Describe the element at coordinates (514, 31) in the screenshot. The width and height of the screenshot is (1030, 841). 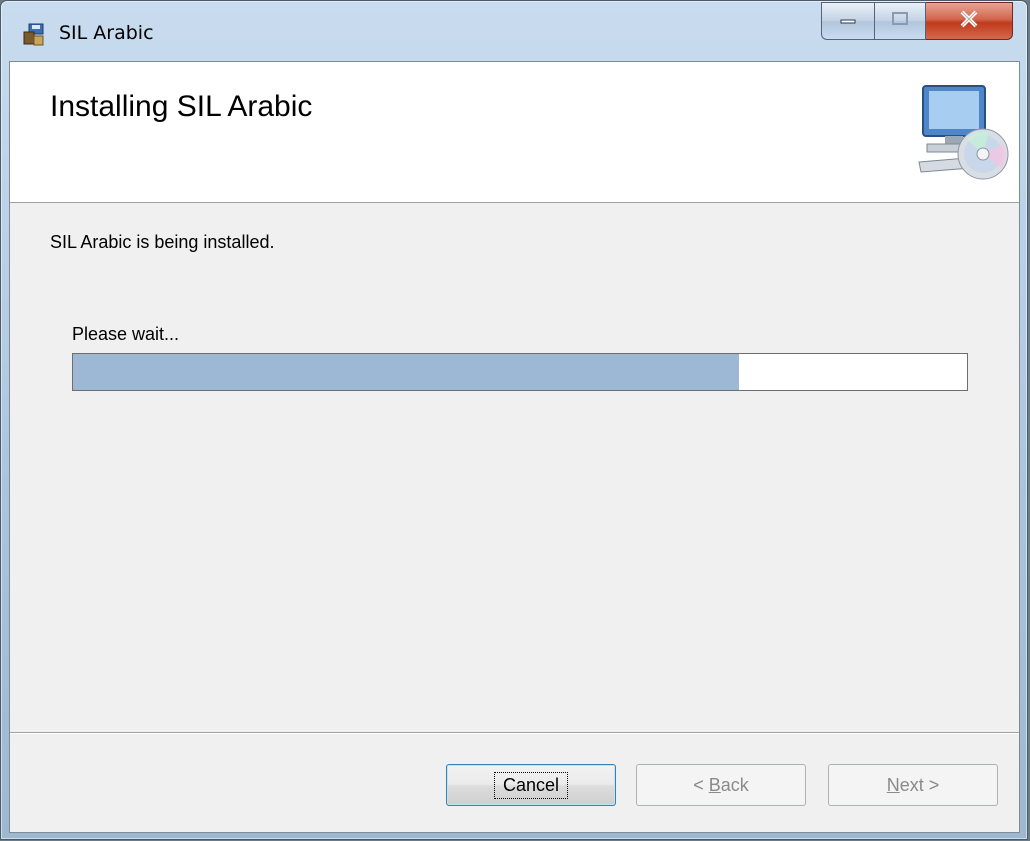
I see `title-bar: SIL Arabic` at that location.